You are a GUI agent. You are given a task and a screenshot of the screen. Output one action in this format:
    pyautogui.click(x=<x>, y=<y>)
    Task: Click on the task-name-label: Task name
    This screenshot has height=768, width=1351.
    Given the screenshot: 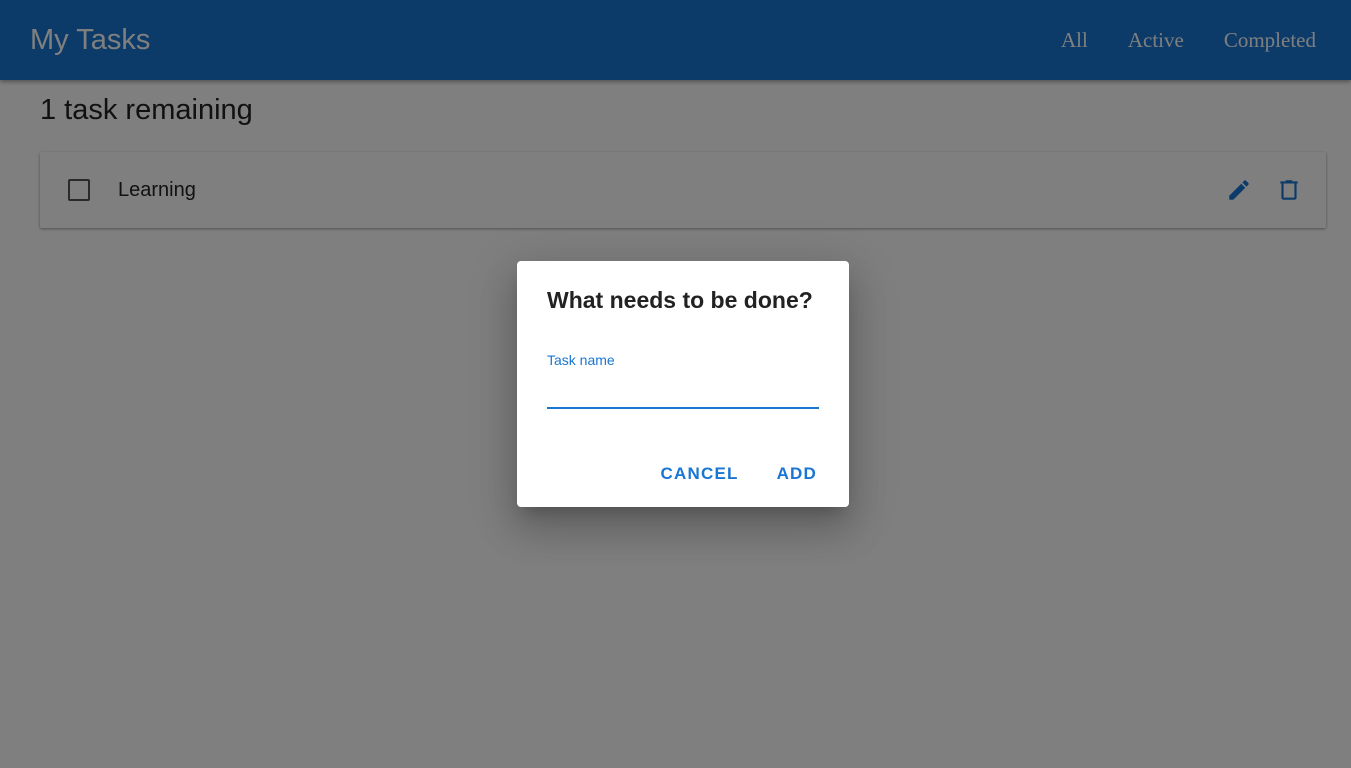 What is the action you would take?
    pyautogui.click(x=581, y=360)
    